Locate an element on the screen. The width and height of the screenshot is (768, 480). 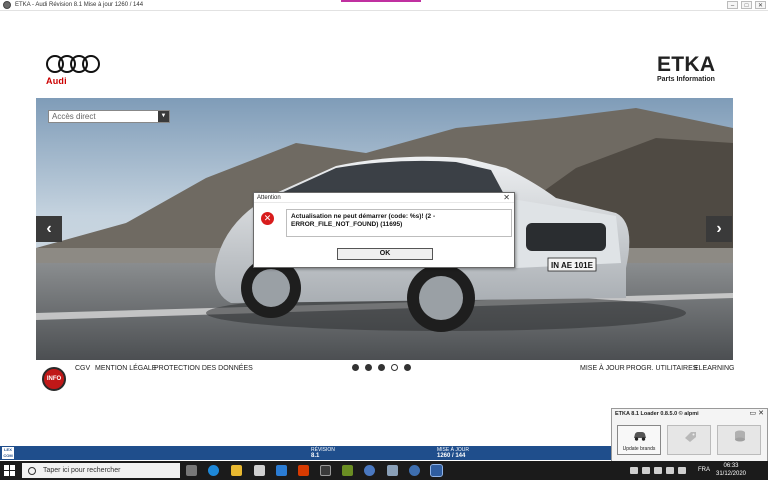
license-plate: IN AE 101E is located at coordinates (572, 265).